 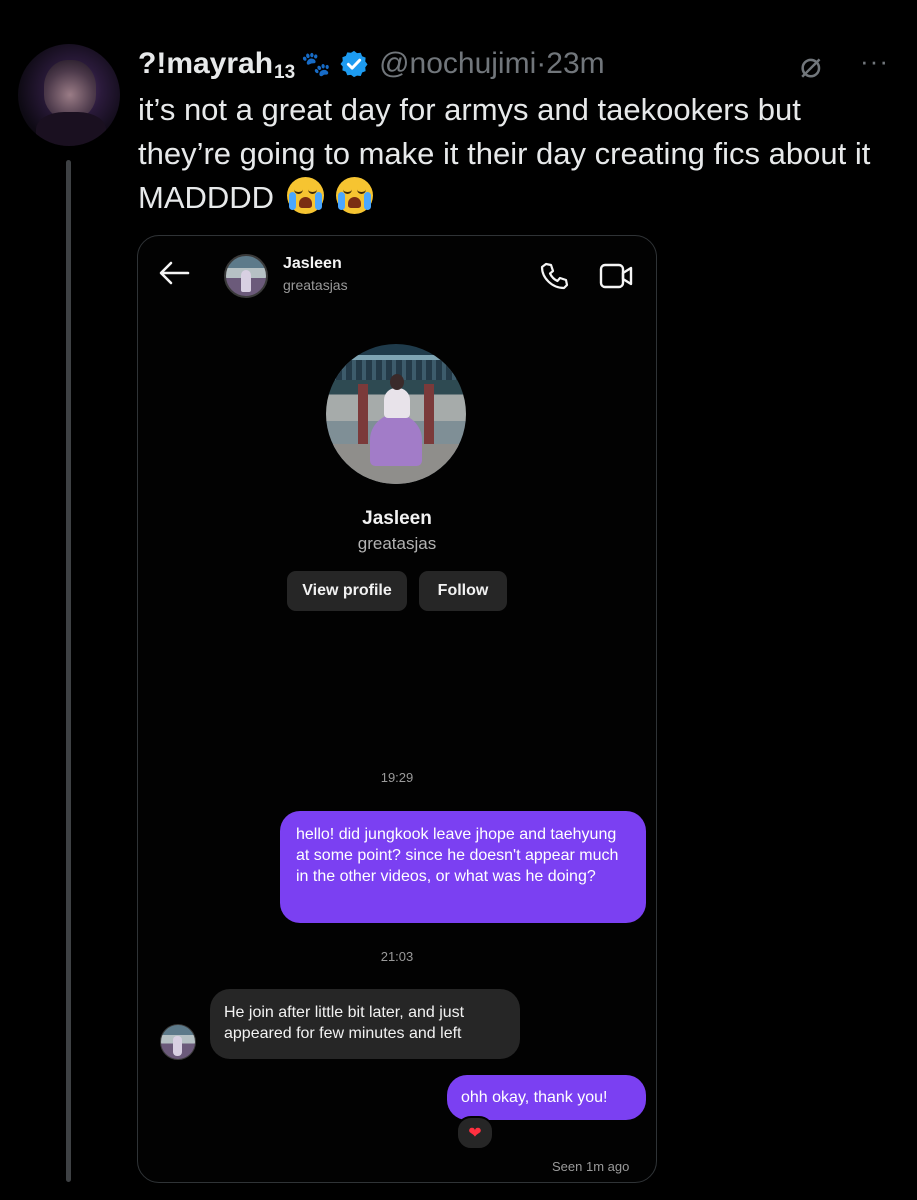 I want to click on tweet-timestamp: 23m, so click(x=575, y=64).